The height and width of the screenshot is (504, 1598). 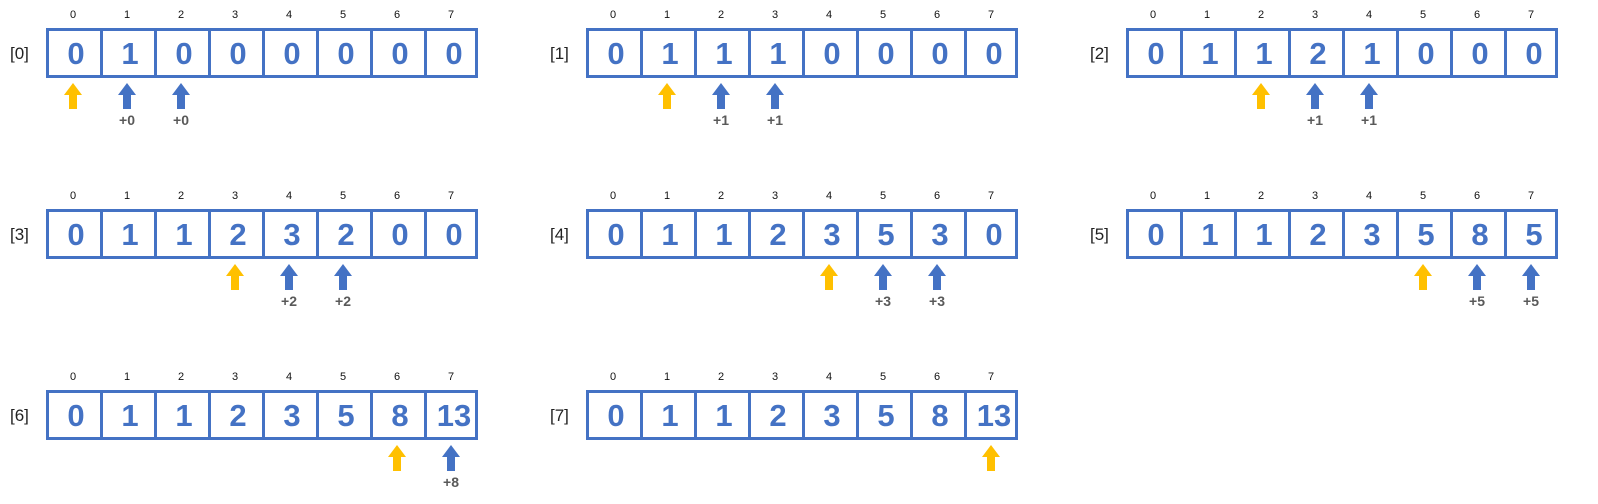 What do you see at coordinates (559, 53) in the screenshot?
I see `step-label: [1]` at bounding box center [559, 53].